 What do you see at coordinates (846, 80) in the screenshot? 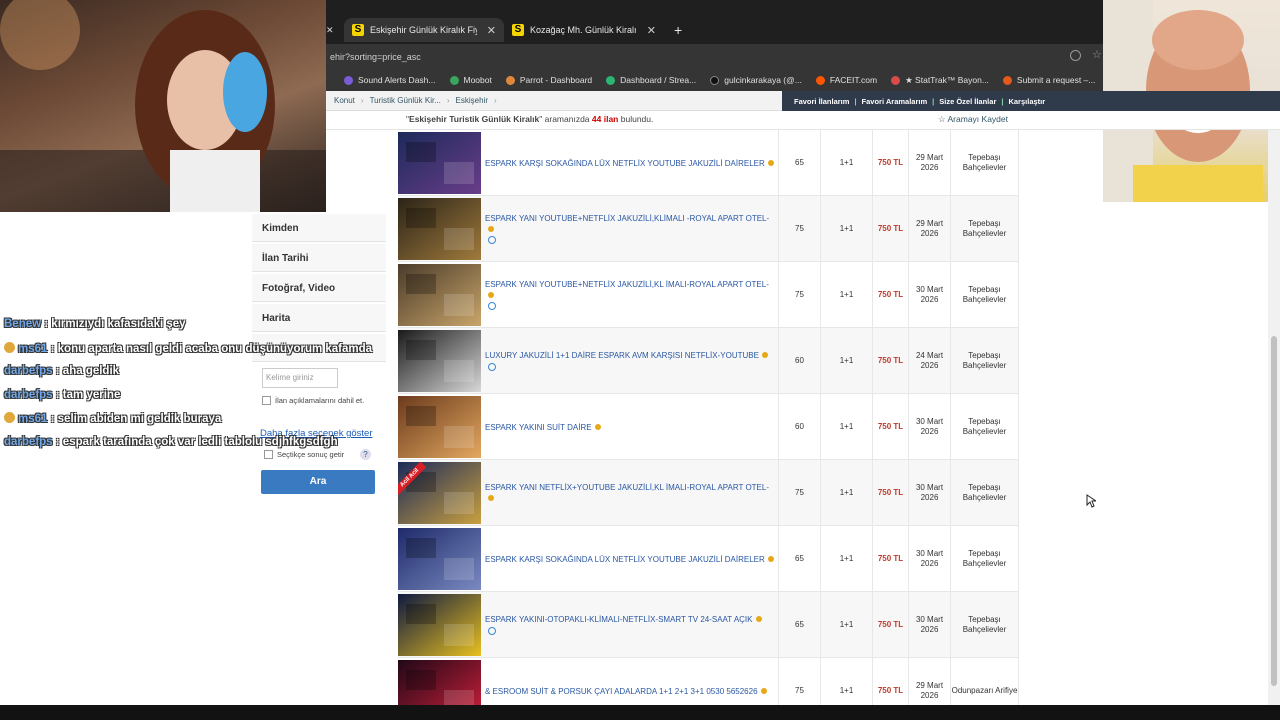
I see `bookmark-item: FACEIT.com` at bounding box center [846, 80].